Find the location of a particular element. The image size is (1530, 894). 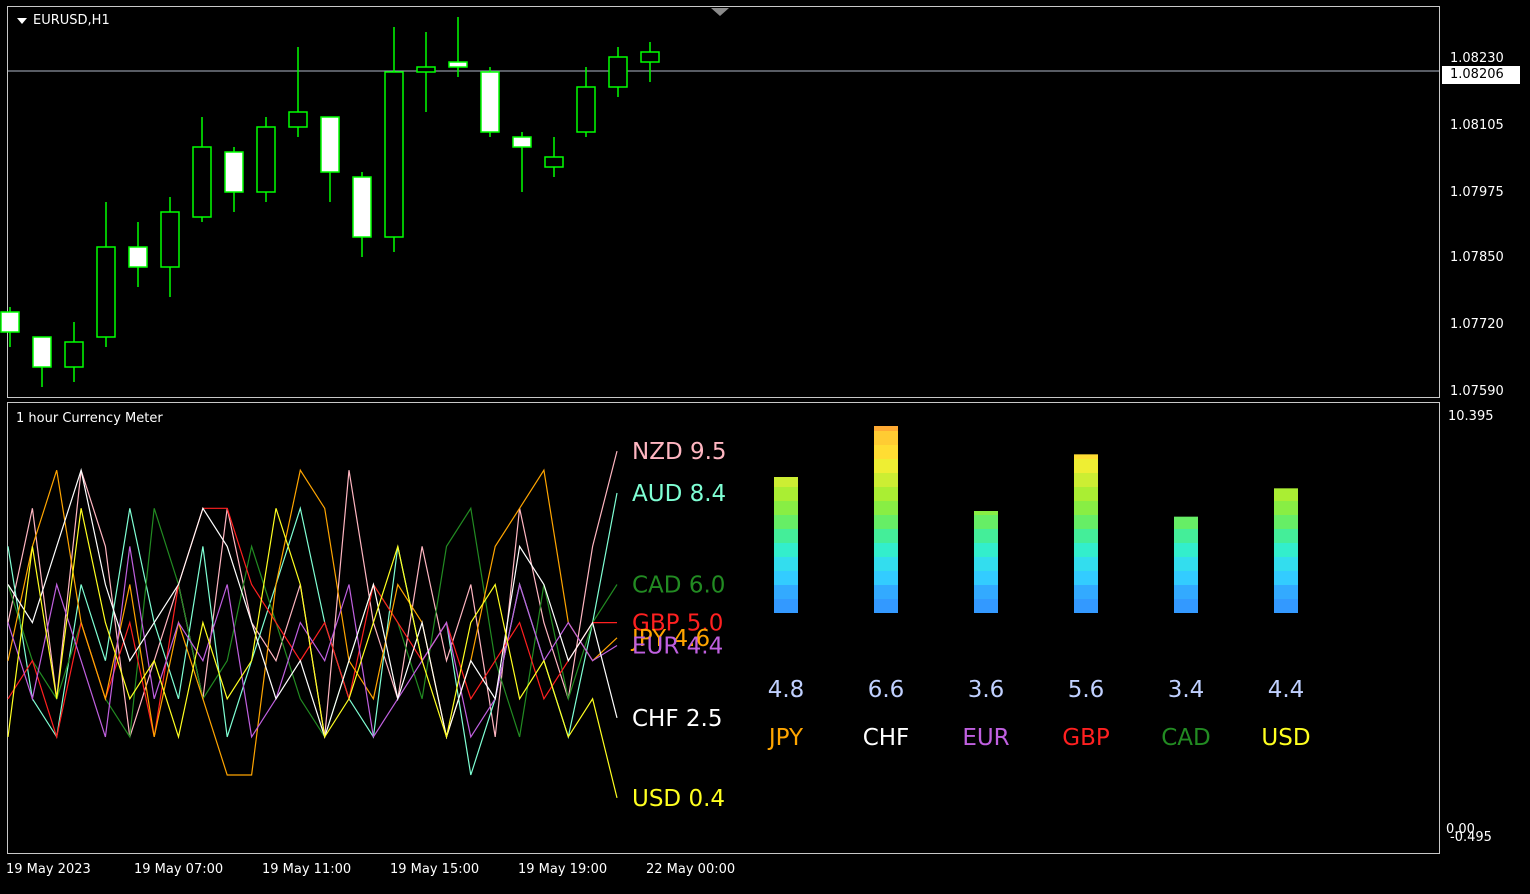

meter-series-jpy is located at coordinates (312, 622).